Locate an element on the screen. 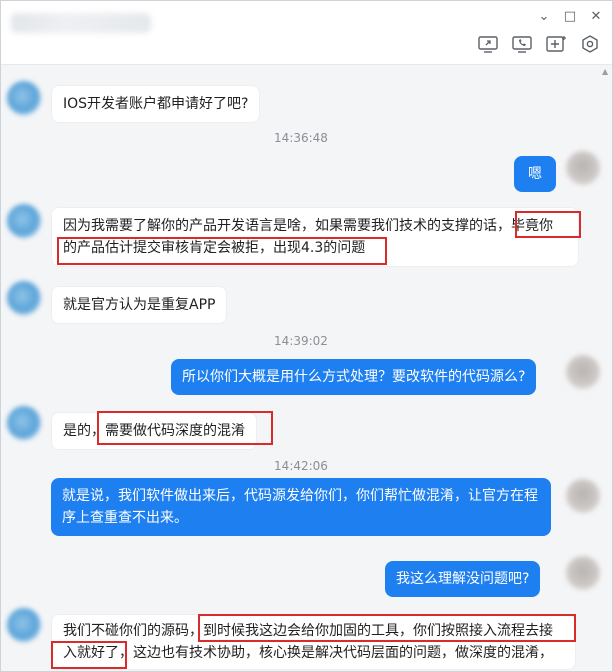 The height and width of the screenshot is (672, 613). timestamp: 14:36:48 is located at coordinates (301, 138).